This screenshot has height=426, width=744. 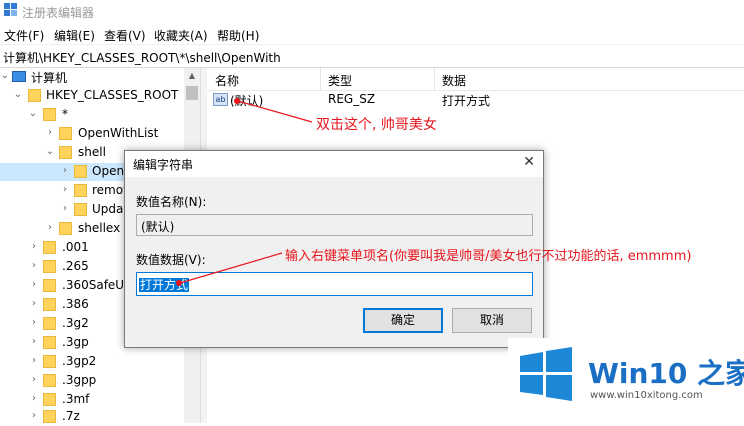 I want to click on annotation-arrow-middle-head, so click(x=179, y=283).